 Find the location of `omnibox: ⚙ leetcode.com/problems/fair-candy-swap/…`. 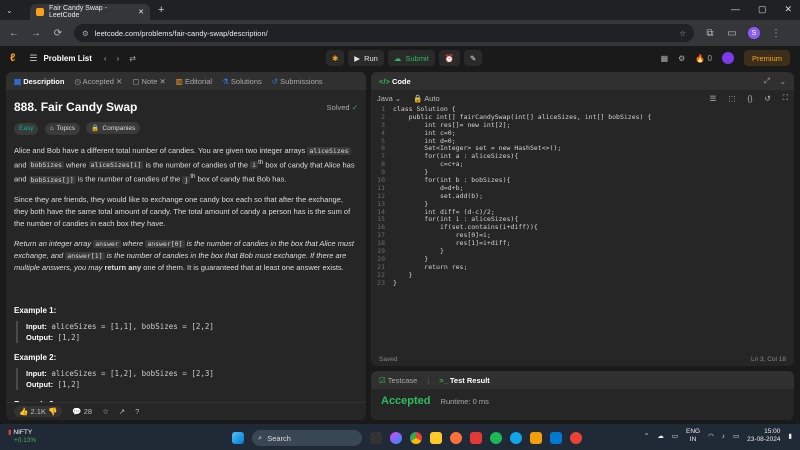

omnibox: ⚙ leetcode.com/problems/fair-candy-swap/… is located at coordinates (384, 33).